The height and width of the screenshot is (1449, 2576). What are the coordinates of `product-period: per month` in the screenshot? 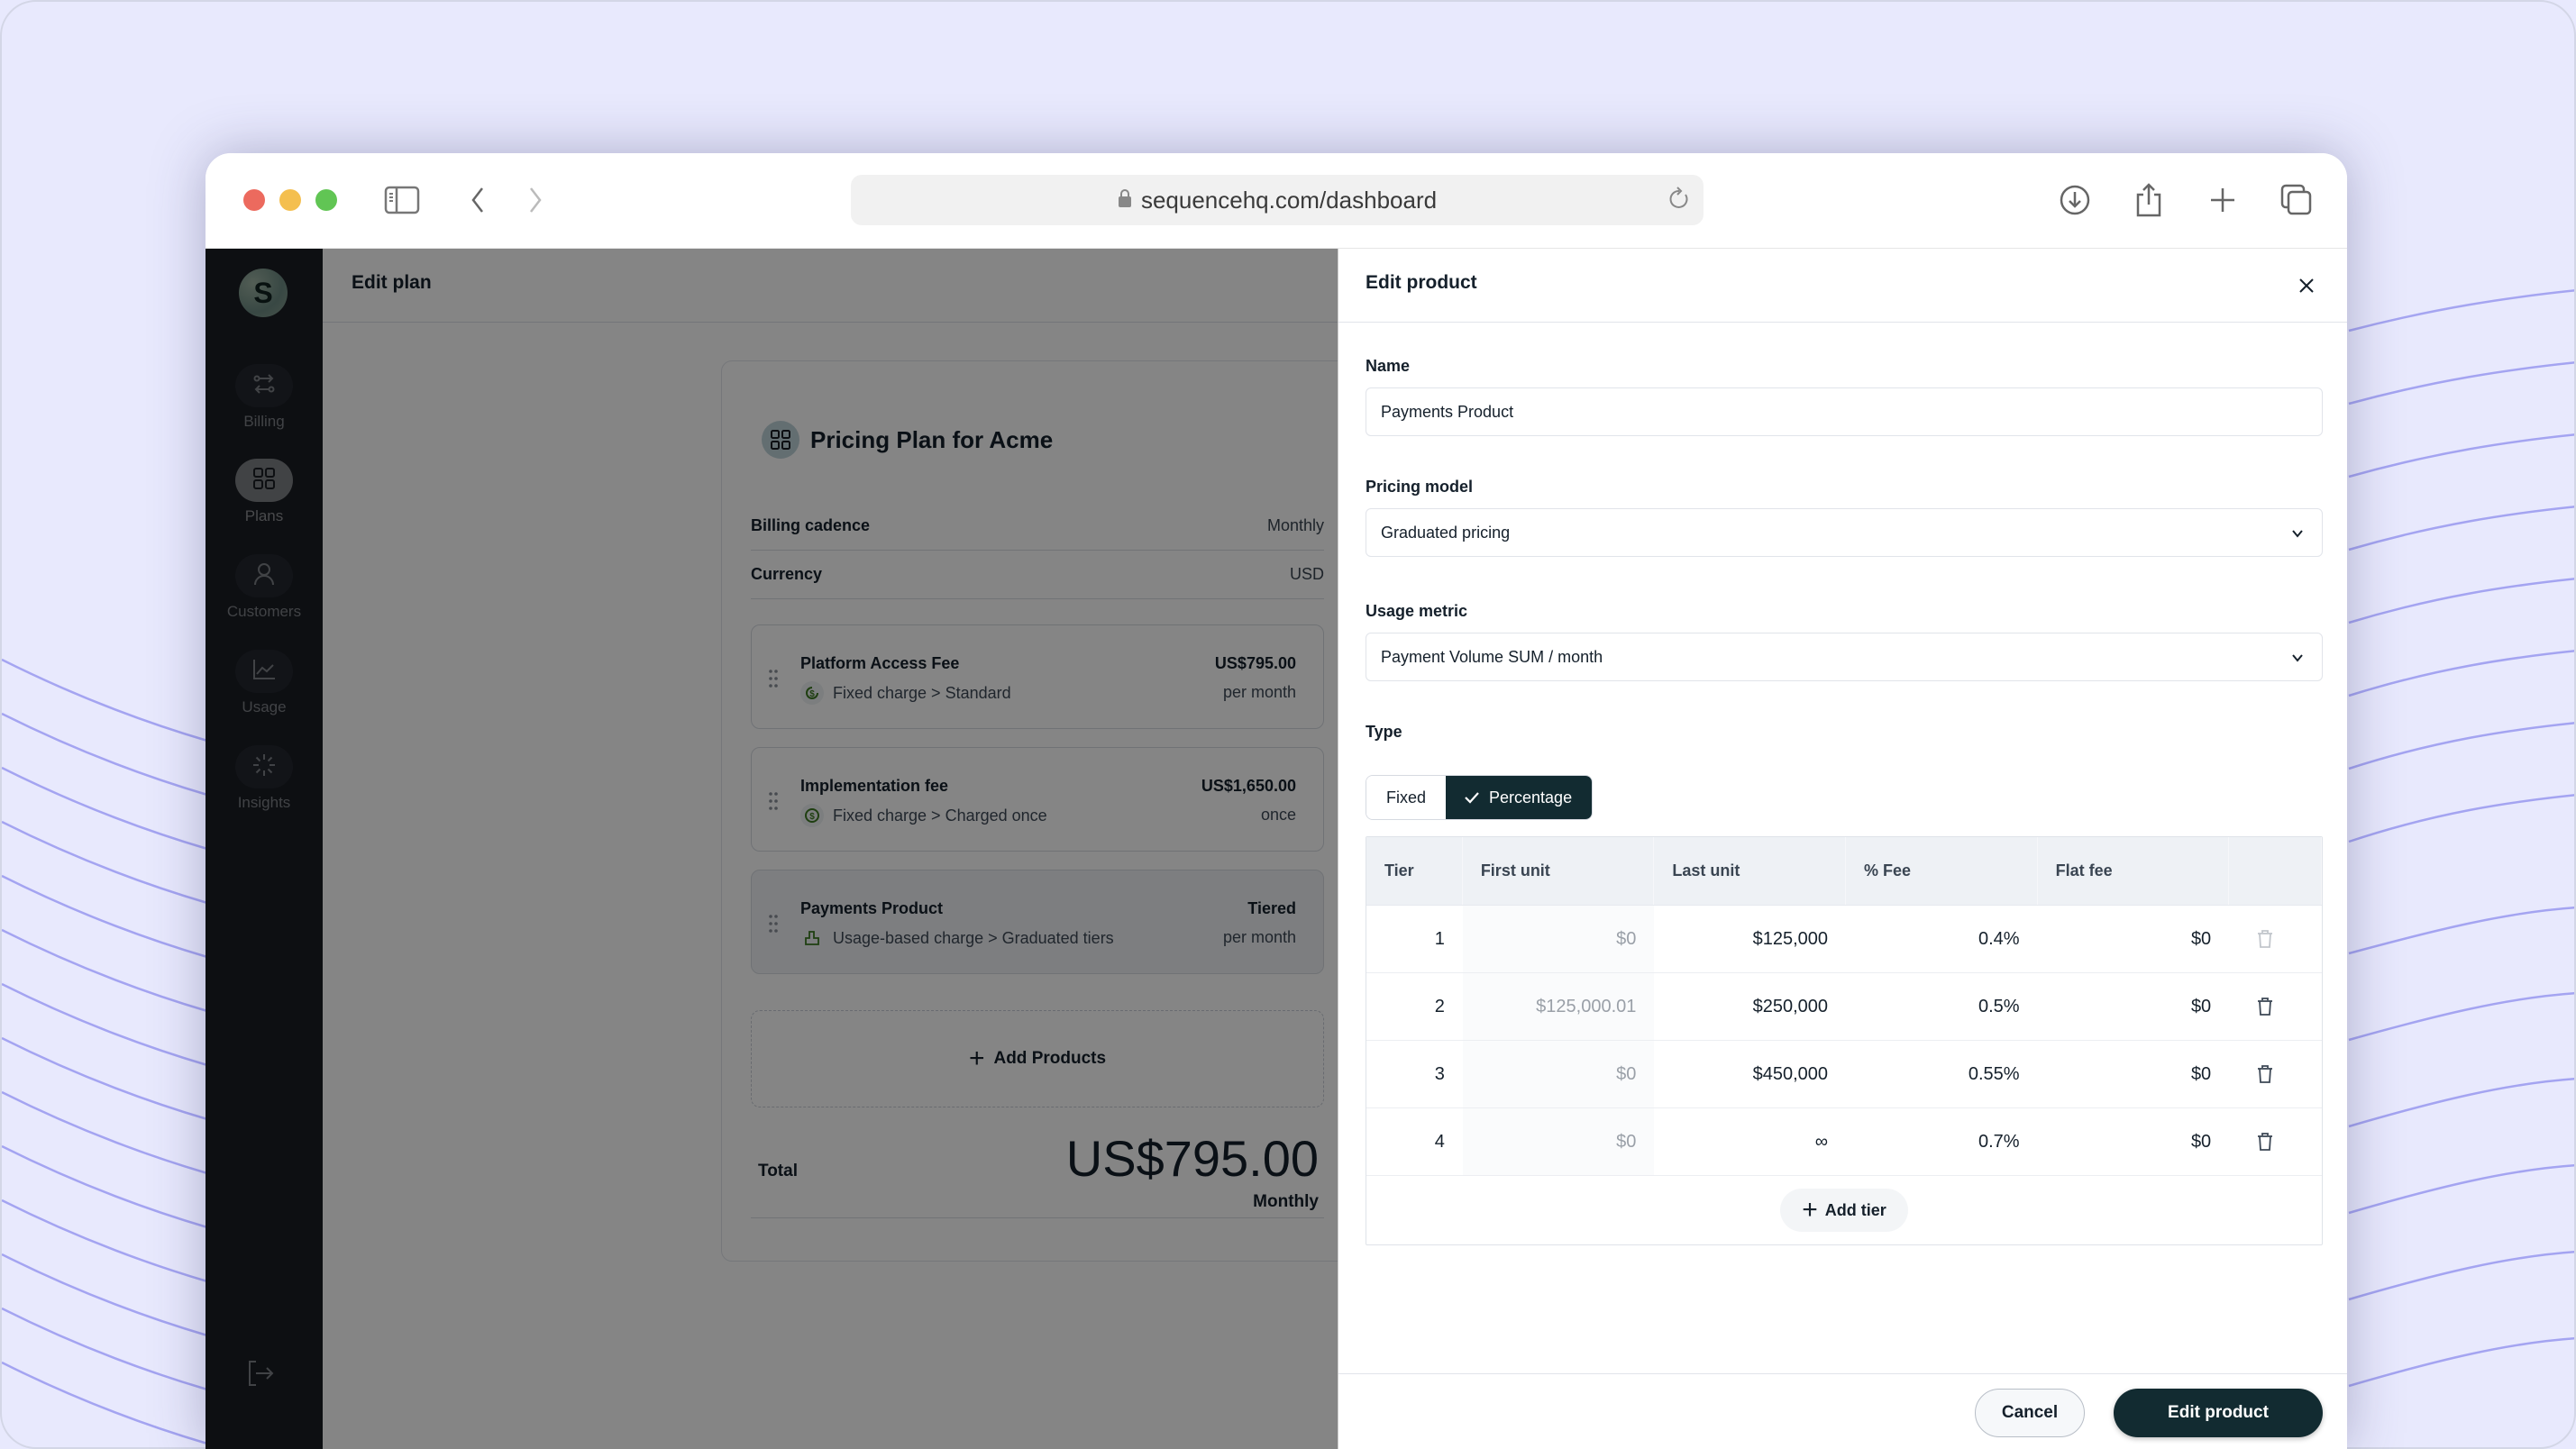 It's located at (1259, 937).